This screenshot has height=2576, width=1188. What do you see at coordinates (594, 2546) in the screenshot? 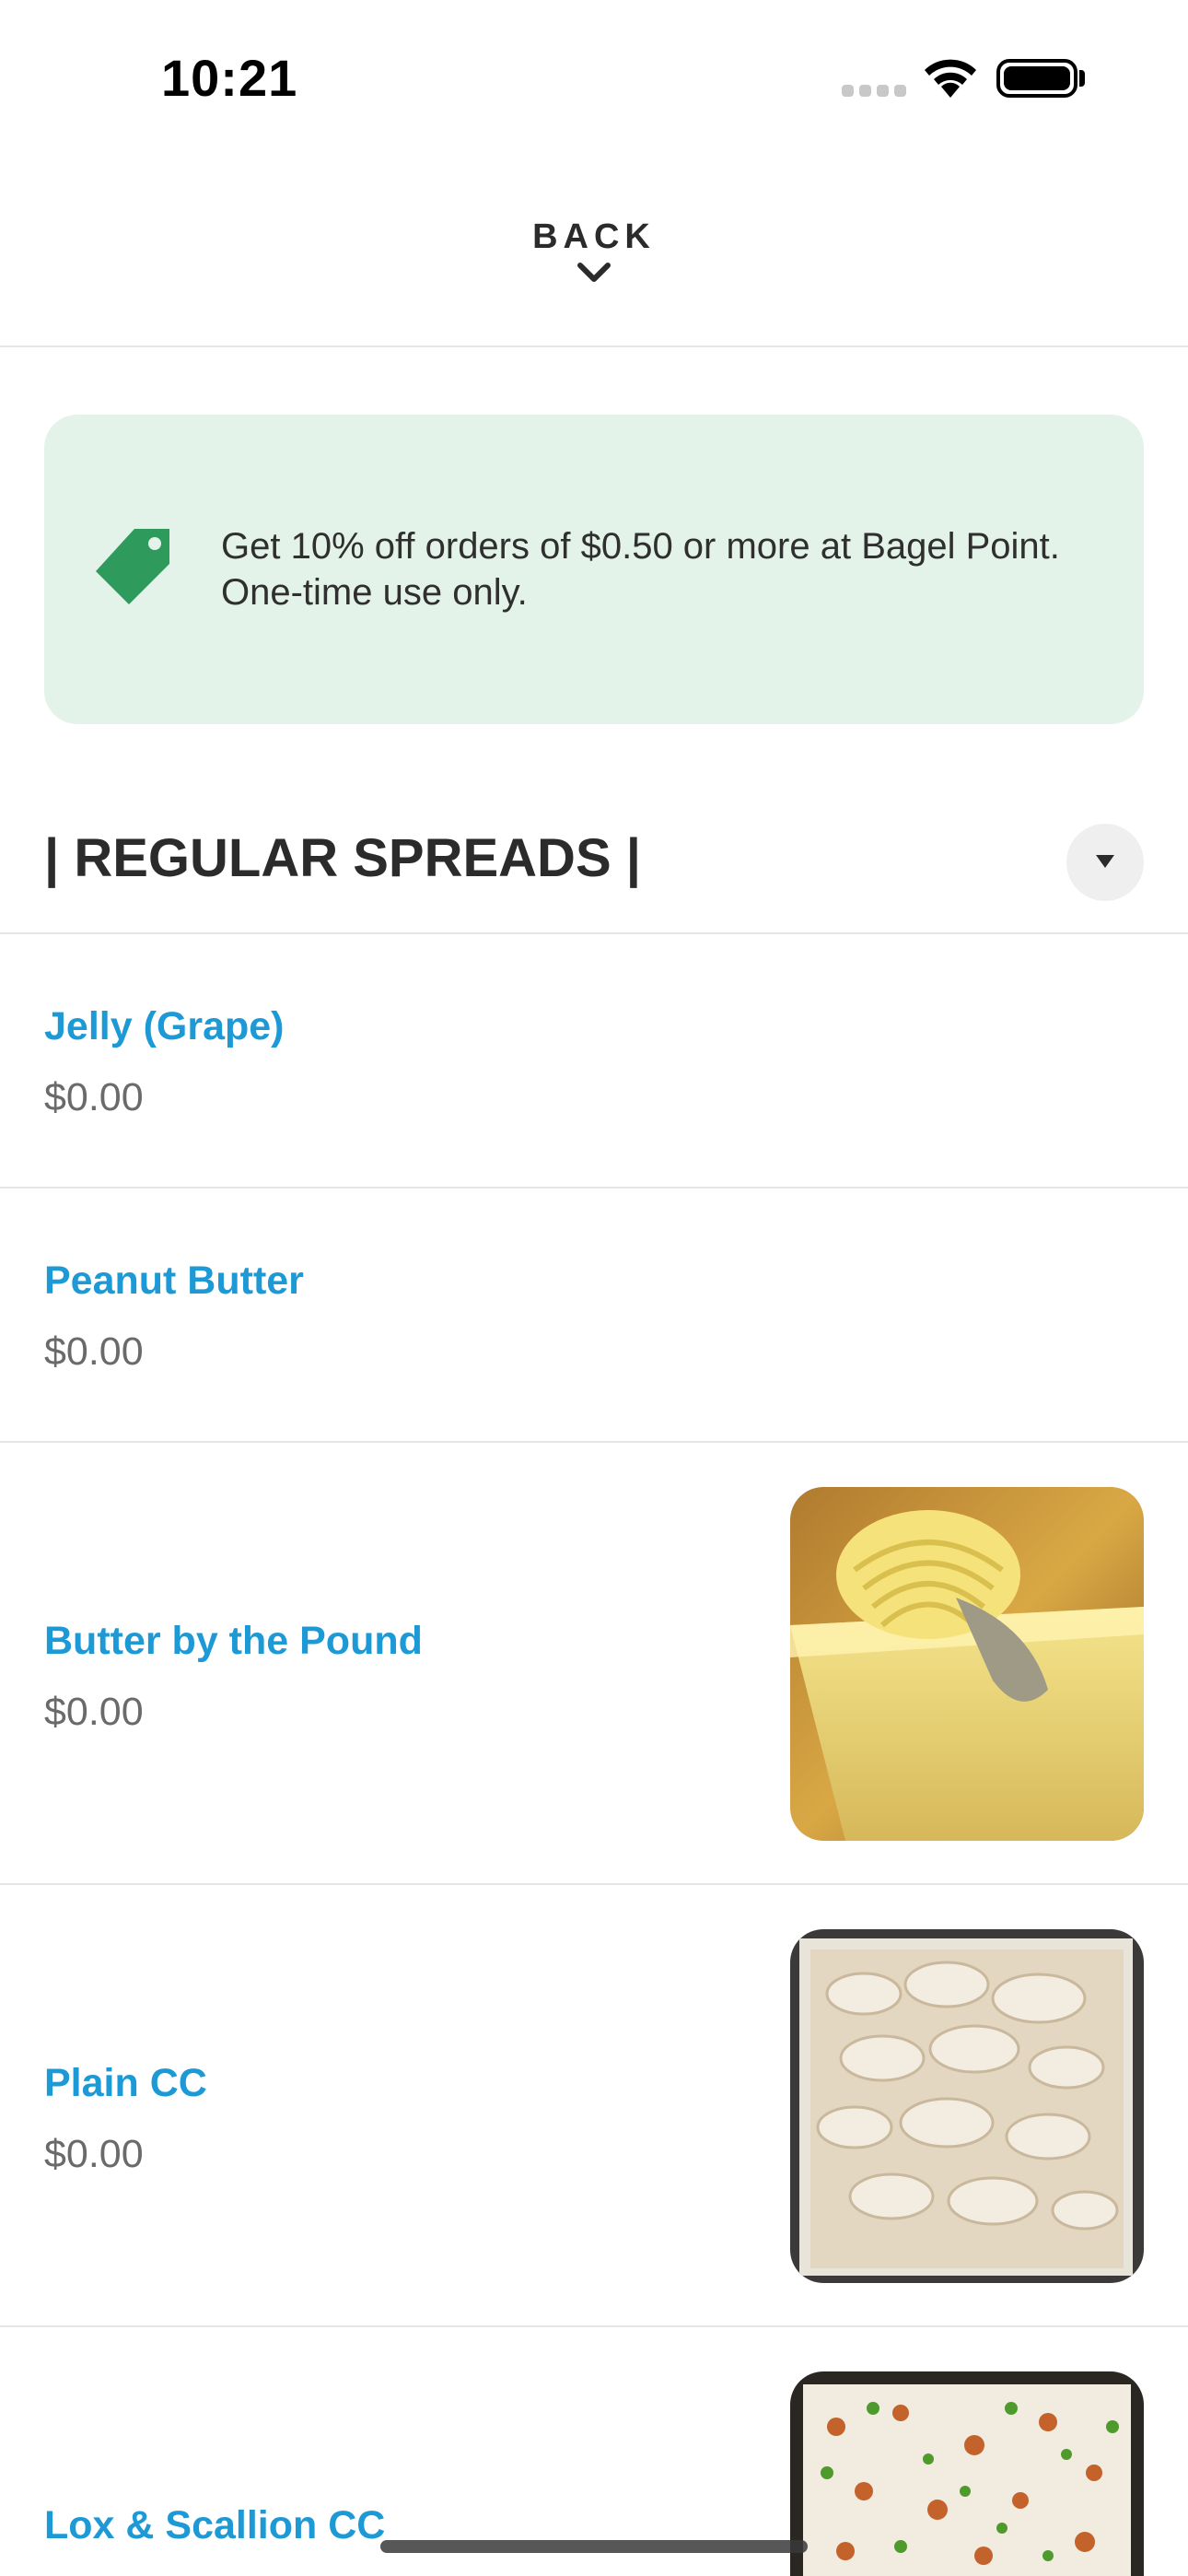
I see `home-indicator` at bounding box center [594, 2546].